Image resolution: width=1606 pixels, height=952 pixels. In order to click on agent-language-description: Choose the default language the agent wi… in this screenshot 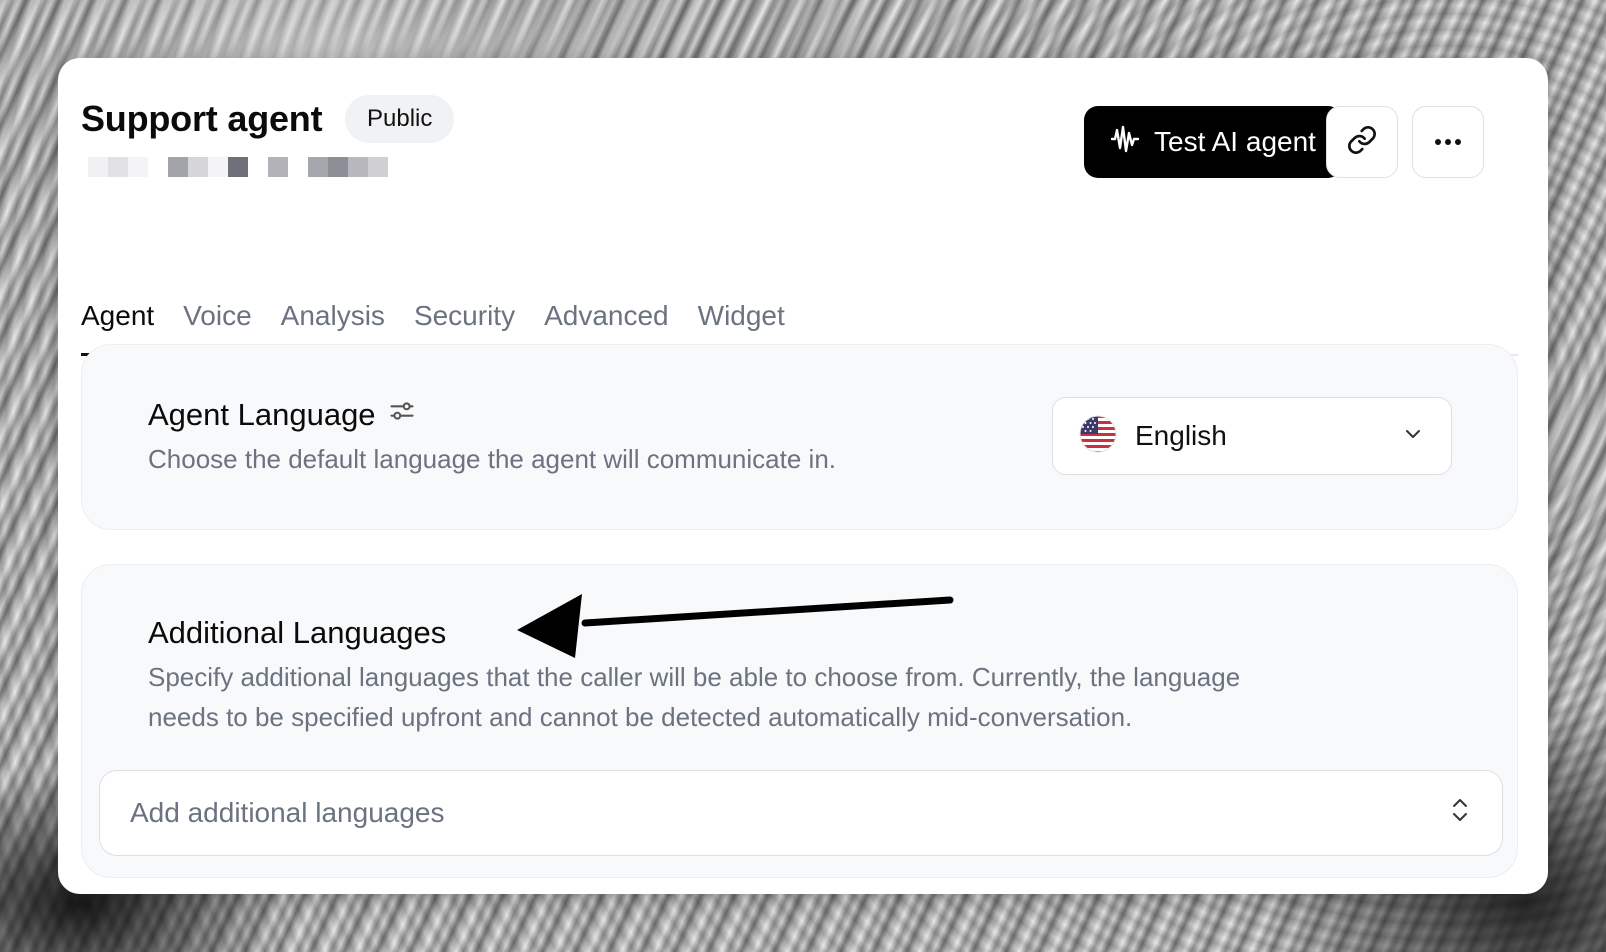, I will do `click(492, 459)`.